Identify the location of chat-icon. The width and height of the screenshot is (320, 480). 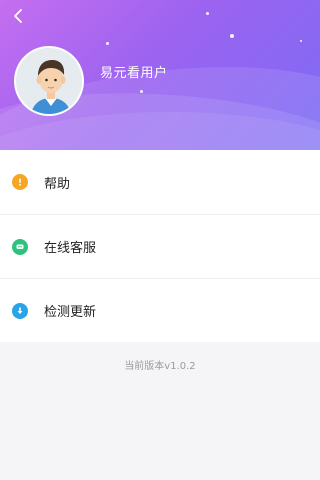
(20, 246).